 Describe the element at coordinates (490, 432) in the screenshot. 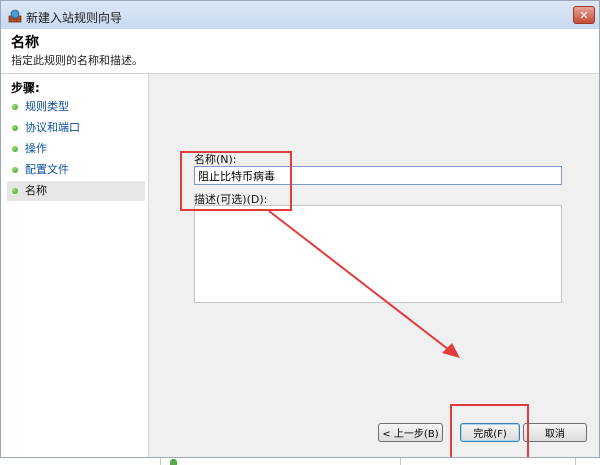

I see `finish-button: 完成(F)` at that location.